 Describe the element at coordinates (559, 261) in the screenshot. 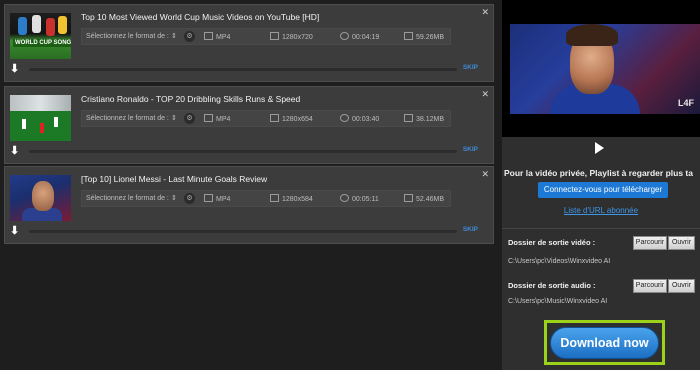

I see `video-output-path: C:\Users\pc\Videos\Winxvideo AI` at that location.